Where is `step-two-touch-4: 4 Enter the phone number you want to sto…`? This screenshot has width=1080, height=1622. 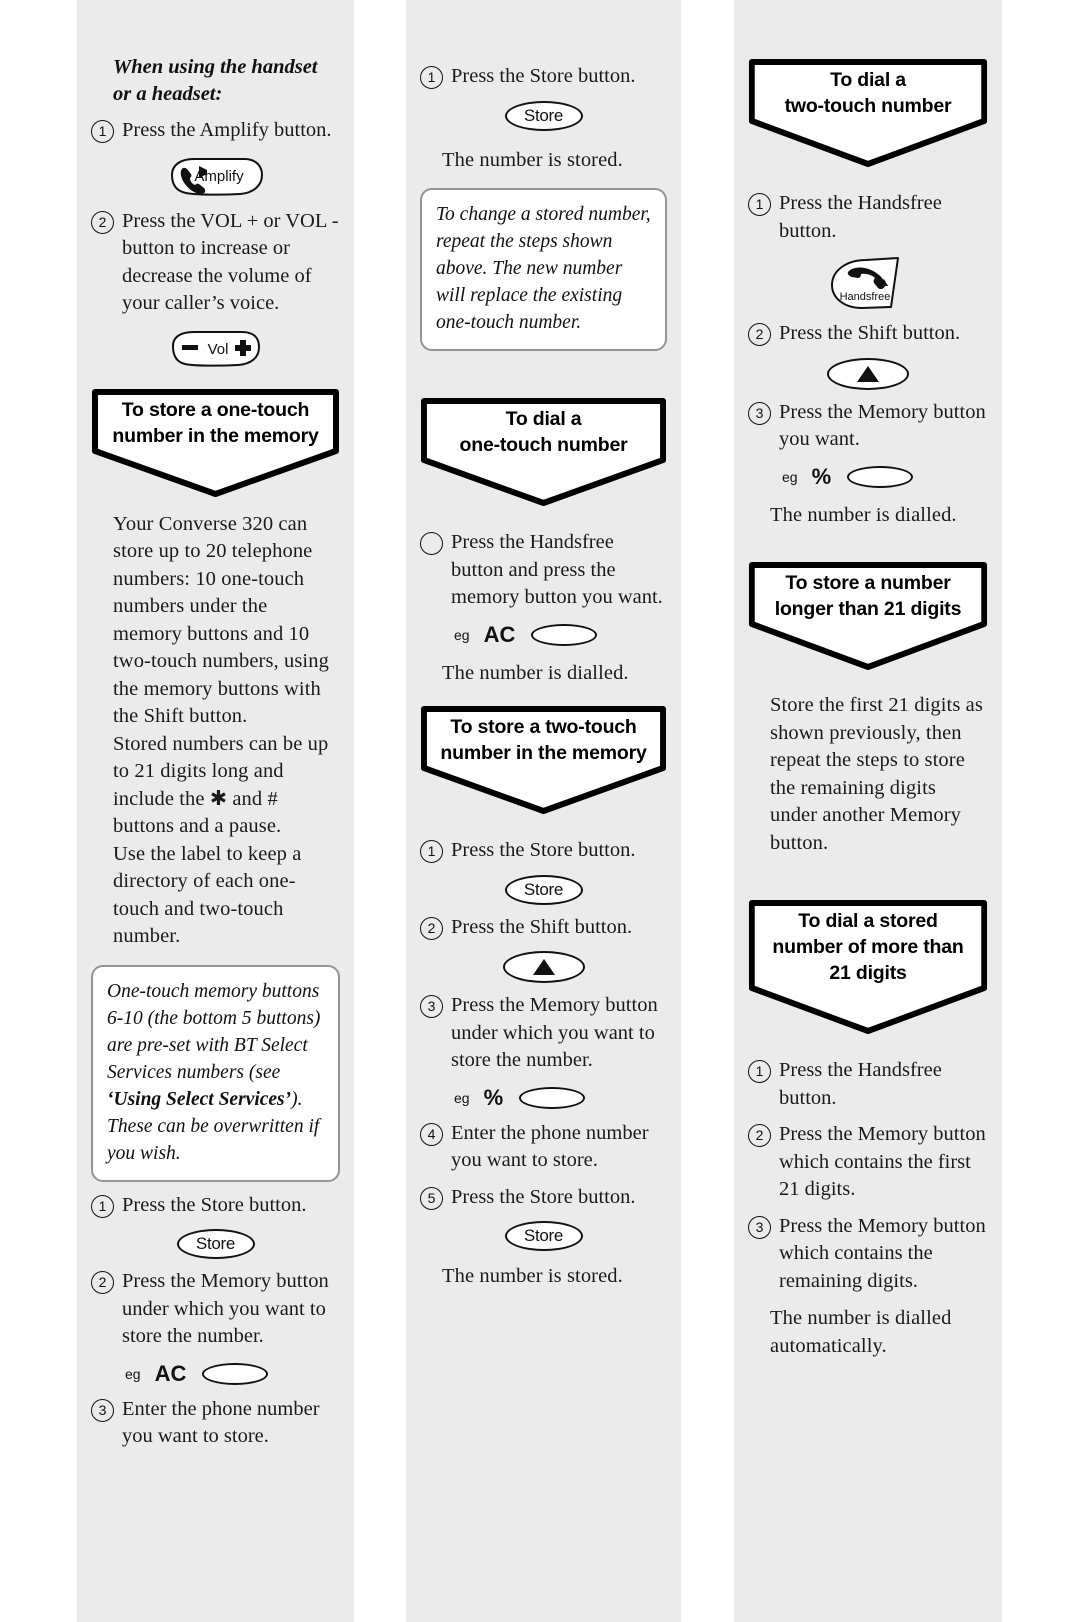
step-two-touch-4: 4 Enter the phone number you want to sto… is located at coordinates (543, 1147).